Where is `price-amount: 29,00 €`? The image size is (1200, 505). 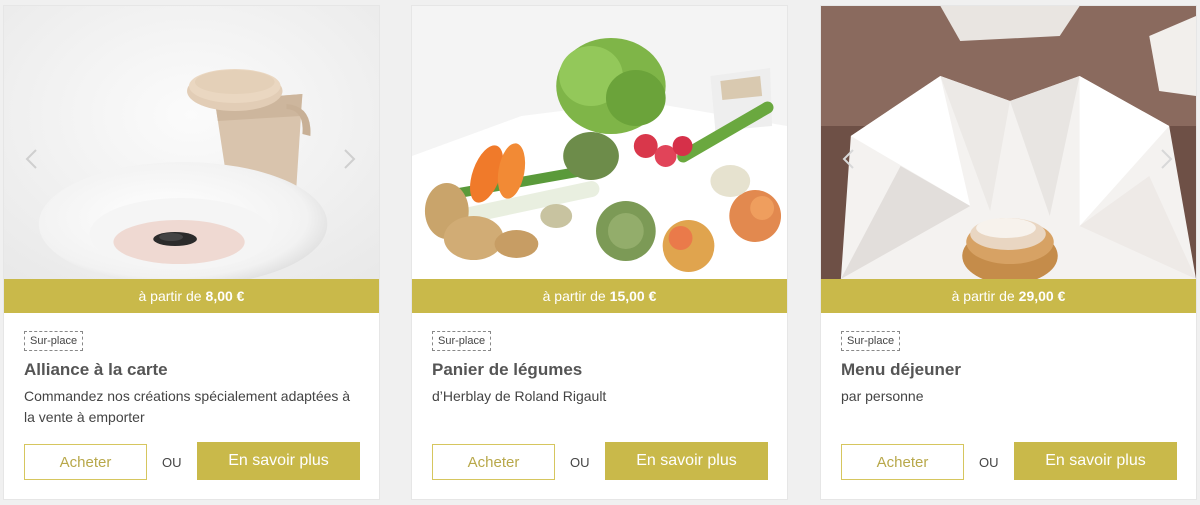 price-amount: 29,00 € is located at coordinates (1042, 296).